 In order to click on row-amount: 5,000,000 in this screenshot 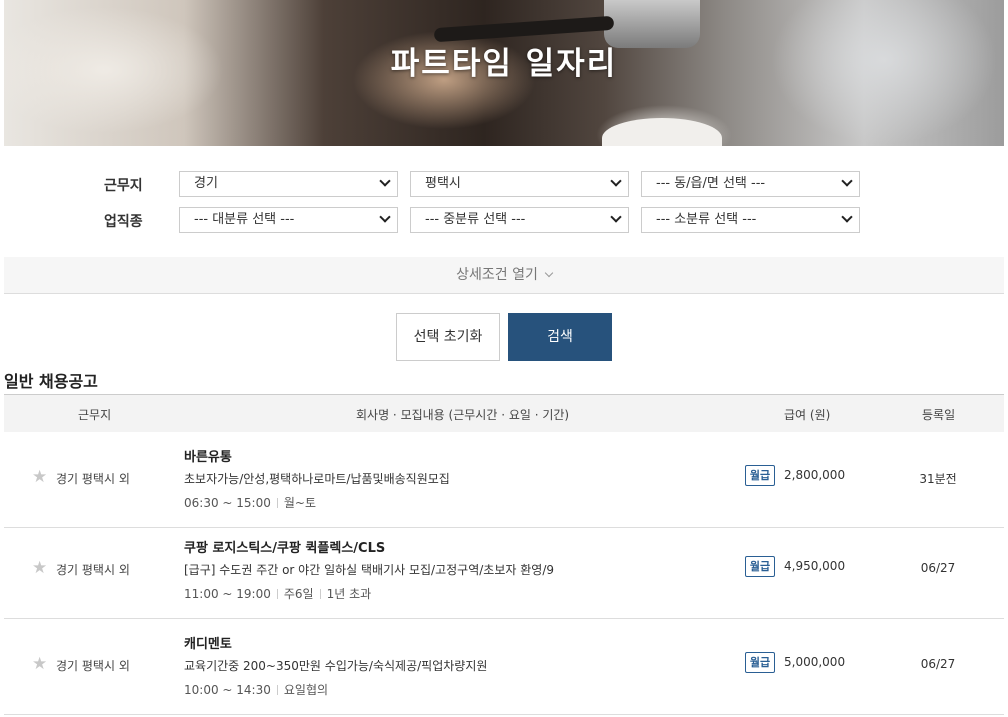, I will do `click(815, 662)`.